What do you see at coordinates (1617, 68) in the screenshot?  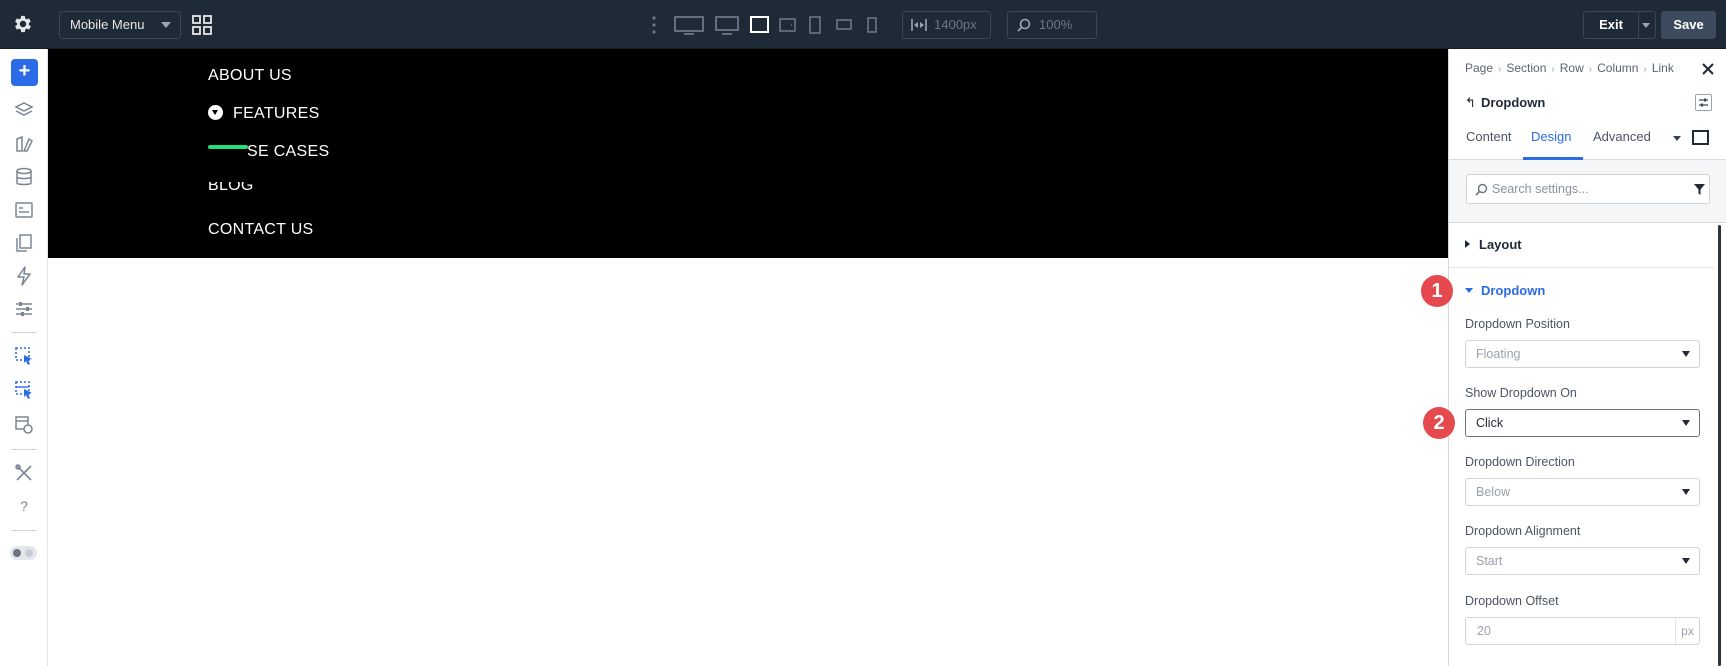 I see `breadcrumb-column: Column` at bounding box center [1617, 68].